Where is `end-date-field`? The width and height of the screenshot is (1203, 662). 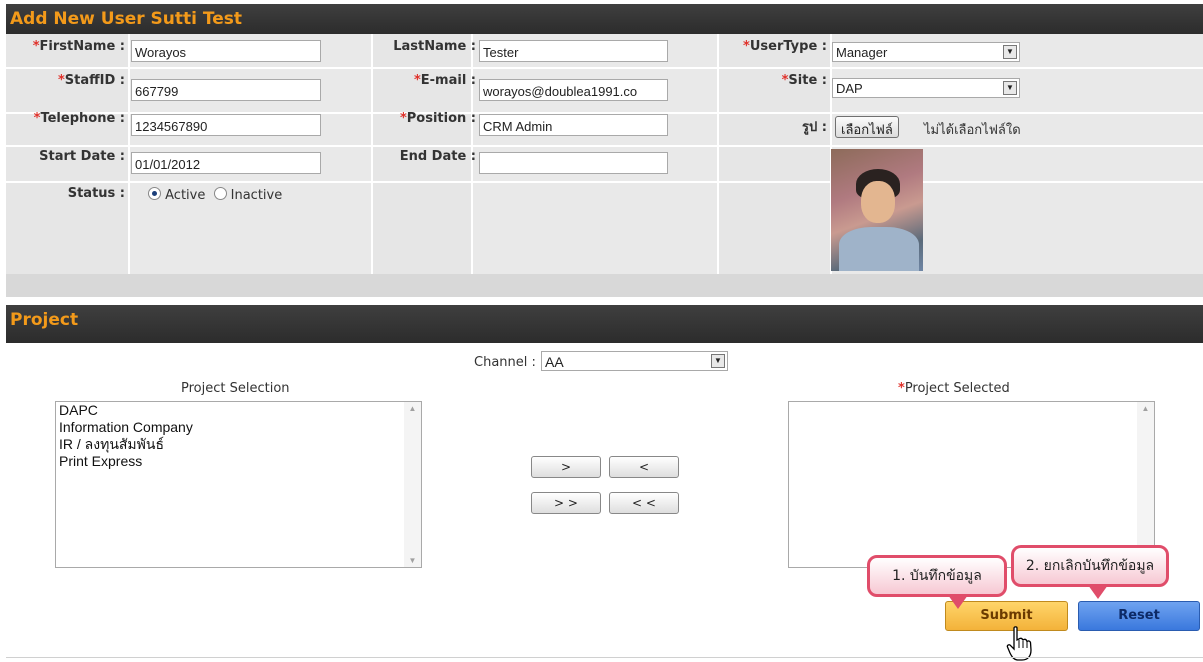 end-date-field is located at coordinates (573, 163).